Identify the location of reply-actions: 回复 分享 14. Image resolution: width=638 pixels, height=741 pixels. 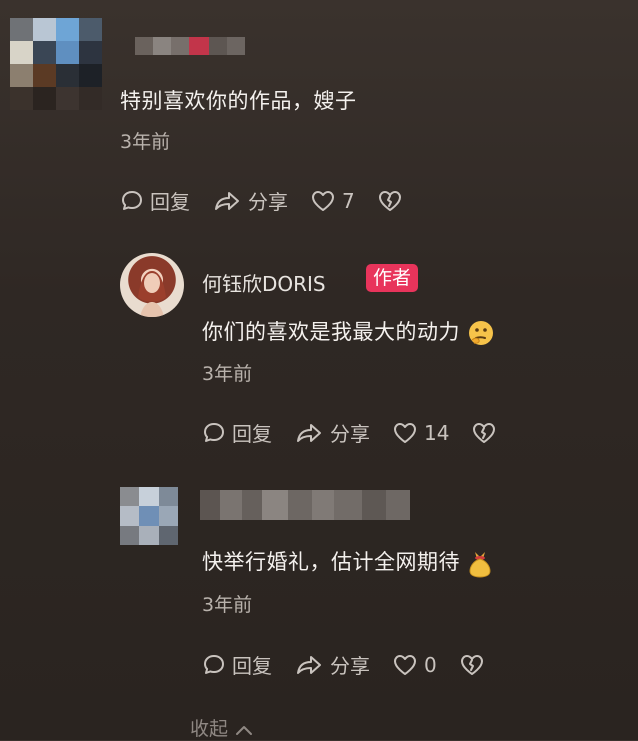
(363, 432).